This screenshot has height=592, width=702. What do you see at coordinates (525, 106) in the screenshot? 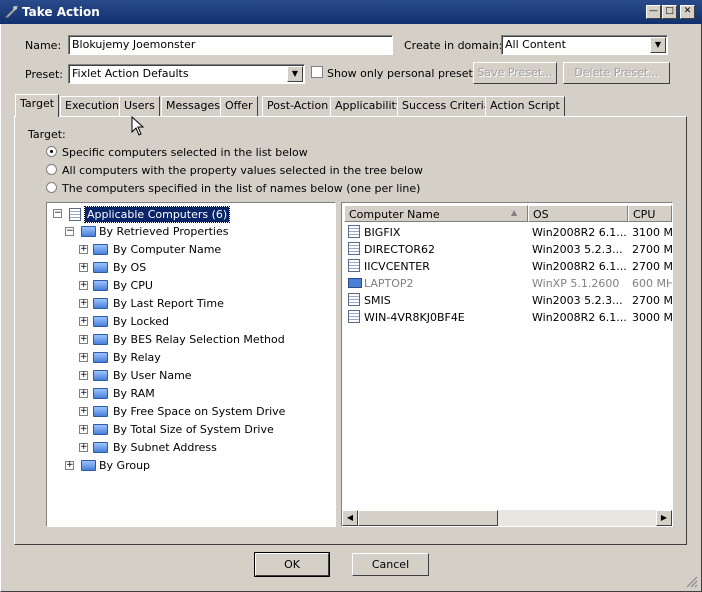
I see `tab-action-script: Action Script` at bounding box center [525, 106].